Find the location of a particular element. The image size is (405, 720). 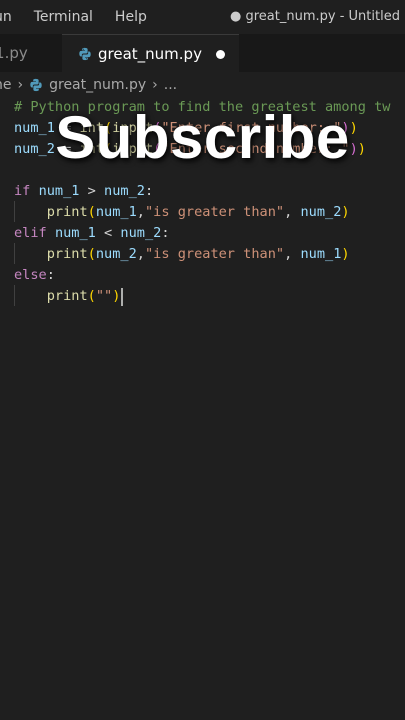

code-token: > is located at coordinates (92, 191).